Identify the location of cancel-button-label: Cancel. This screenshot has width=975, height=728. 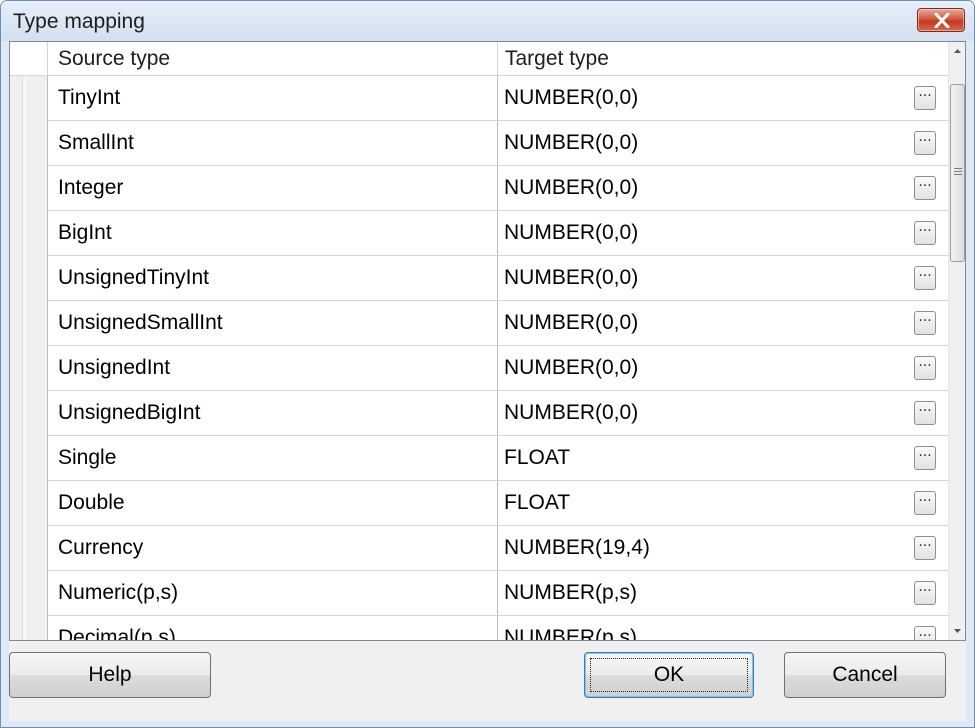
(865, 674).